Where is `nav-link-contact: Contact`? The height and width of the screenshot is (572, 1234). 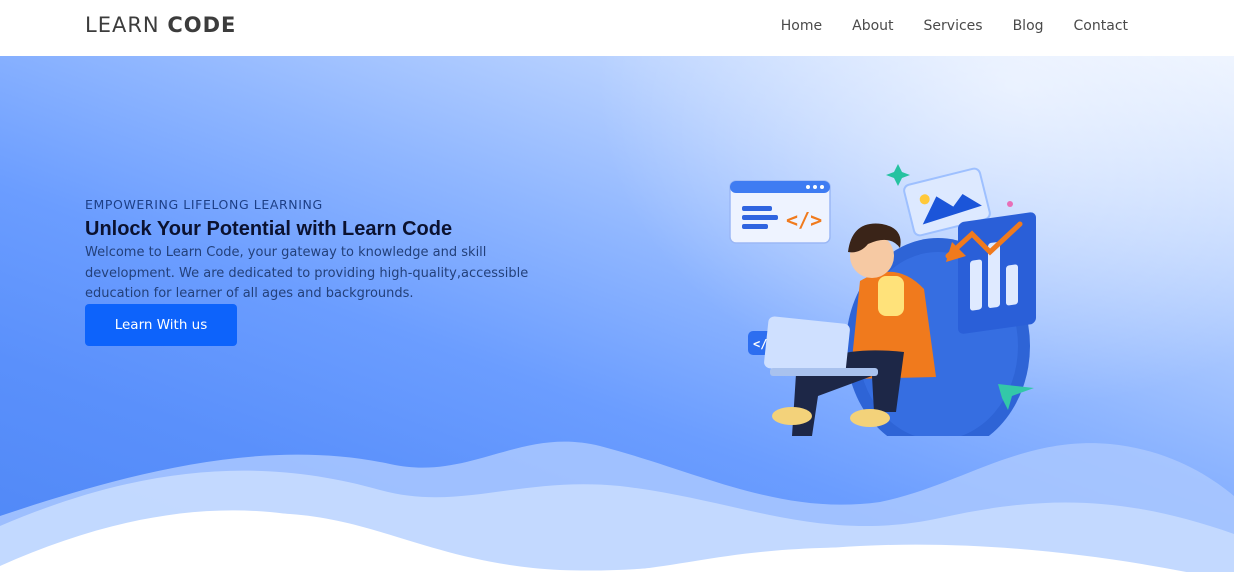 nav-link-contact: Contact is located at coordinates (1101, 26).